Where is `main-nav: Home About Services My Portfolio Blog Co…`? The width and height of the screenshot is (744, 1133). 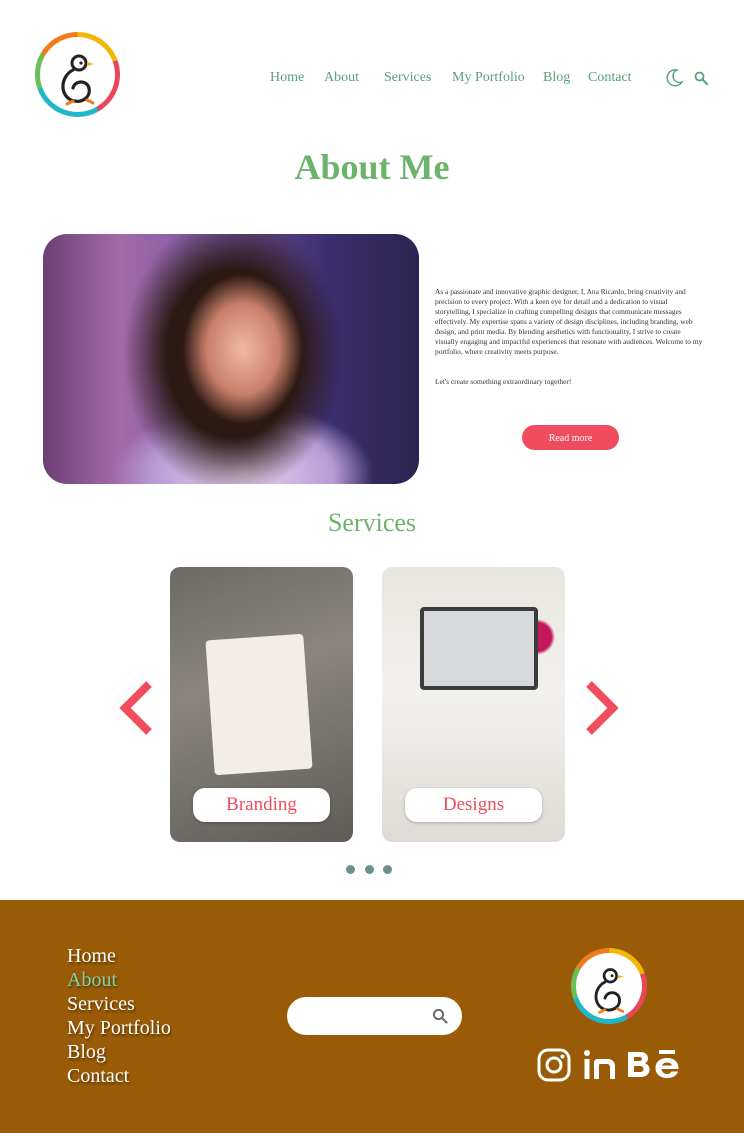 main-nav: Home About Services My Portfolio Blog Co… is located at coordinates (372, 80).